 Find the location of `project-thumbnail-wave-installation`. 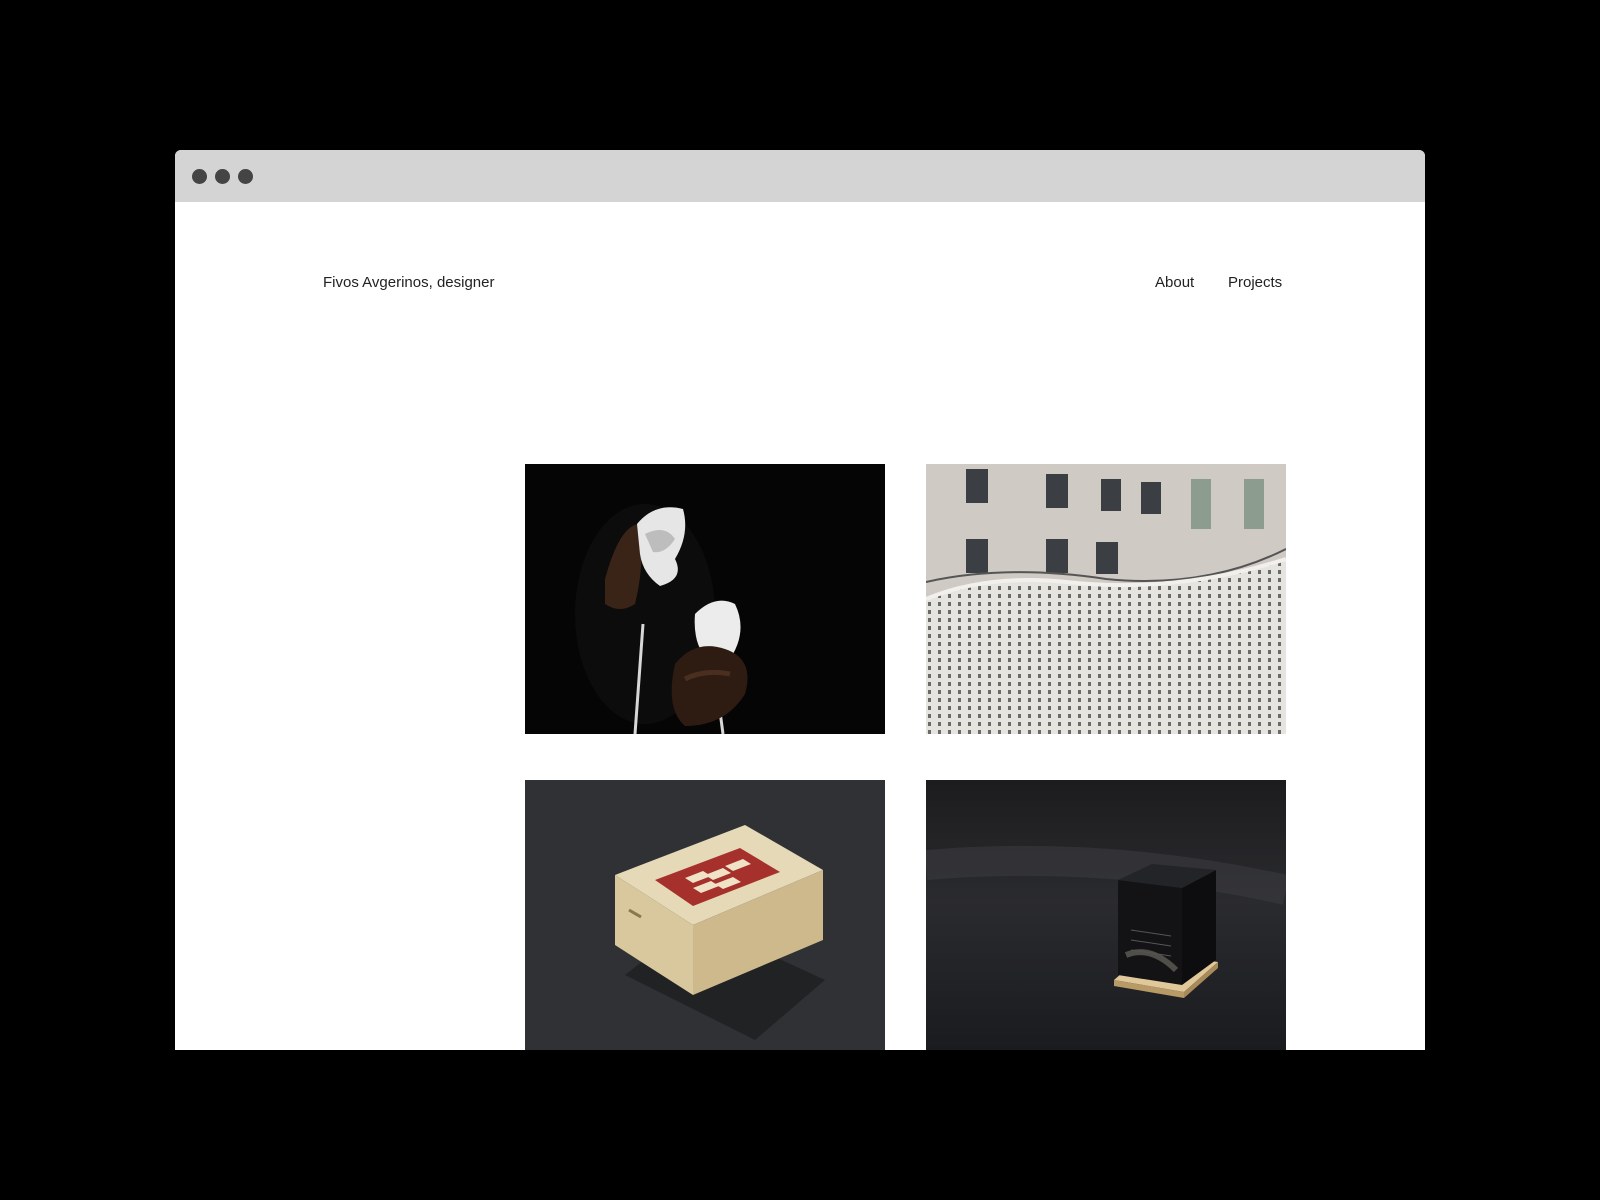

project-thumbnail-wave-installation is located at coordinates (1106, 599).